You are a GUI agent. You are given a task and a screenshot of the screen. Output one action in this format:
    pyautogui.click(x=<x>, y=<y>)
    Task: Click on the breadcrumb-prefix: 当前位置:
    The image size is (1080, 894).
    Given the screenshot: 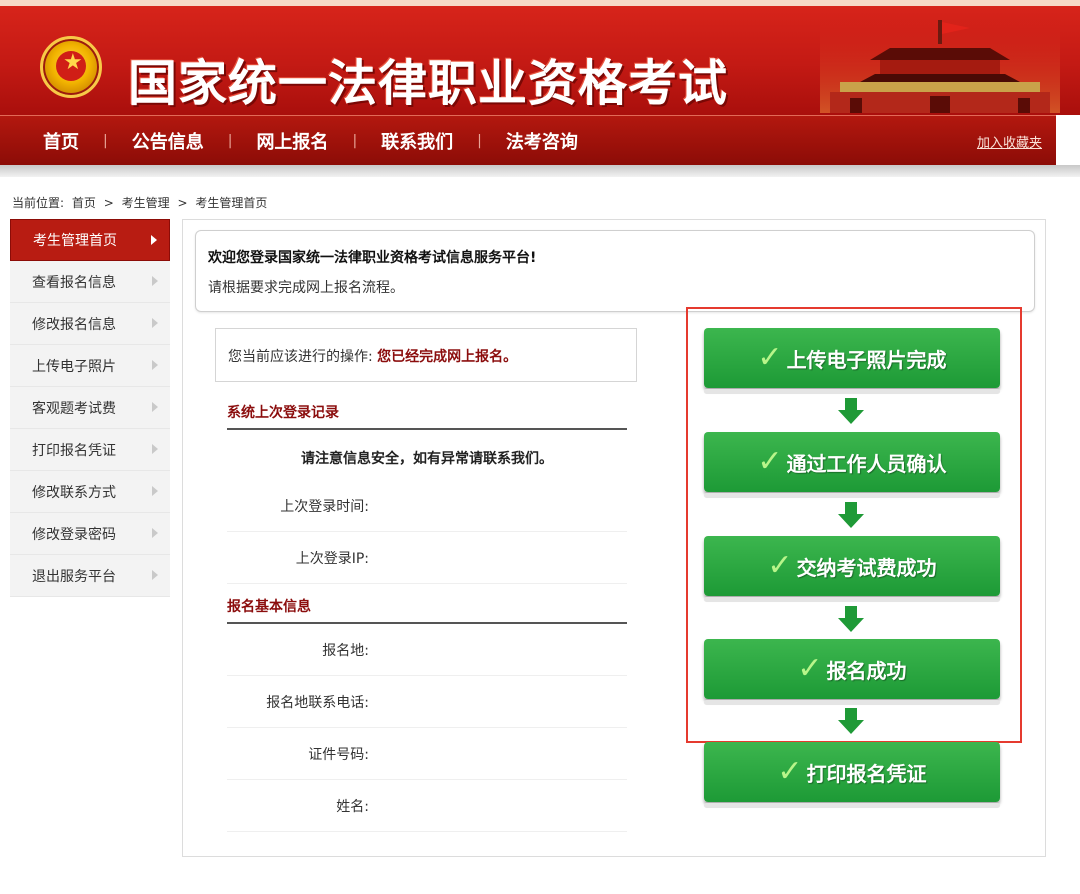 What is the action you would take?
    pyautogui.click(x=38, y=203)
    